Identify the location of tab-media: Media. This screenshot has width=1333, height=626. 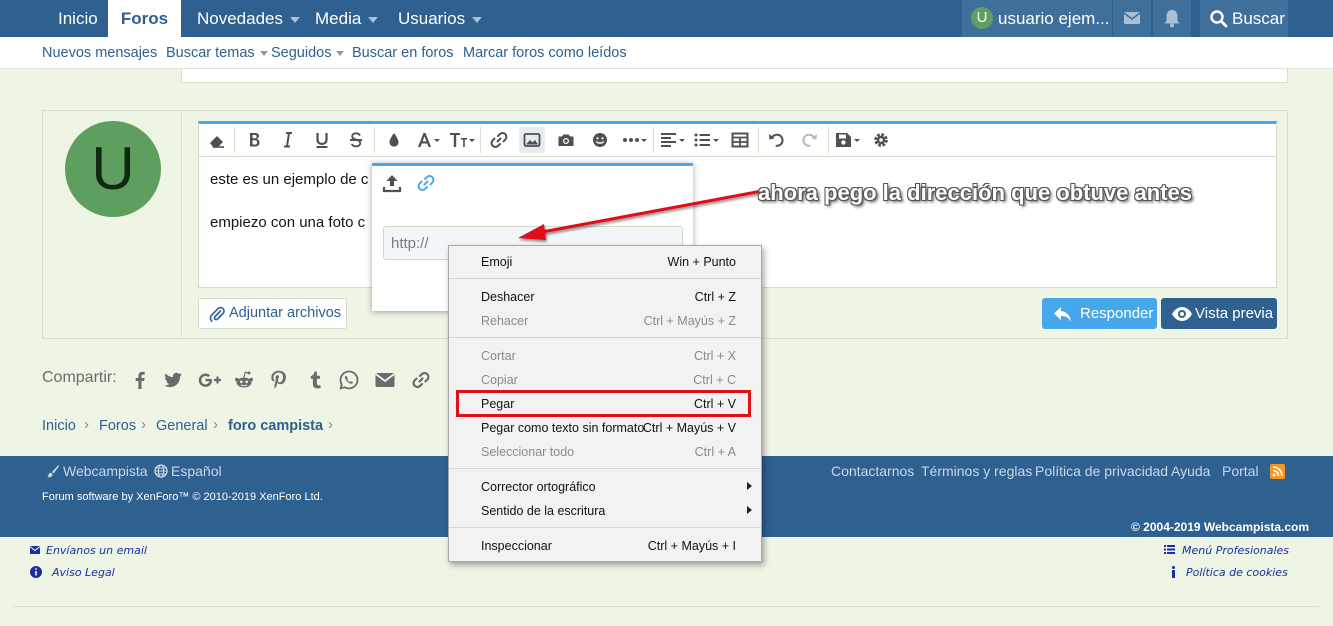
(347, 18).